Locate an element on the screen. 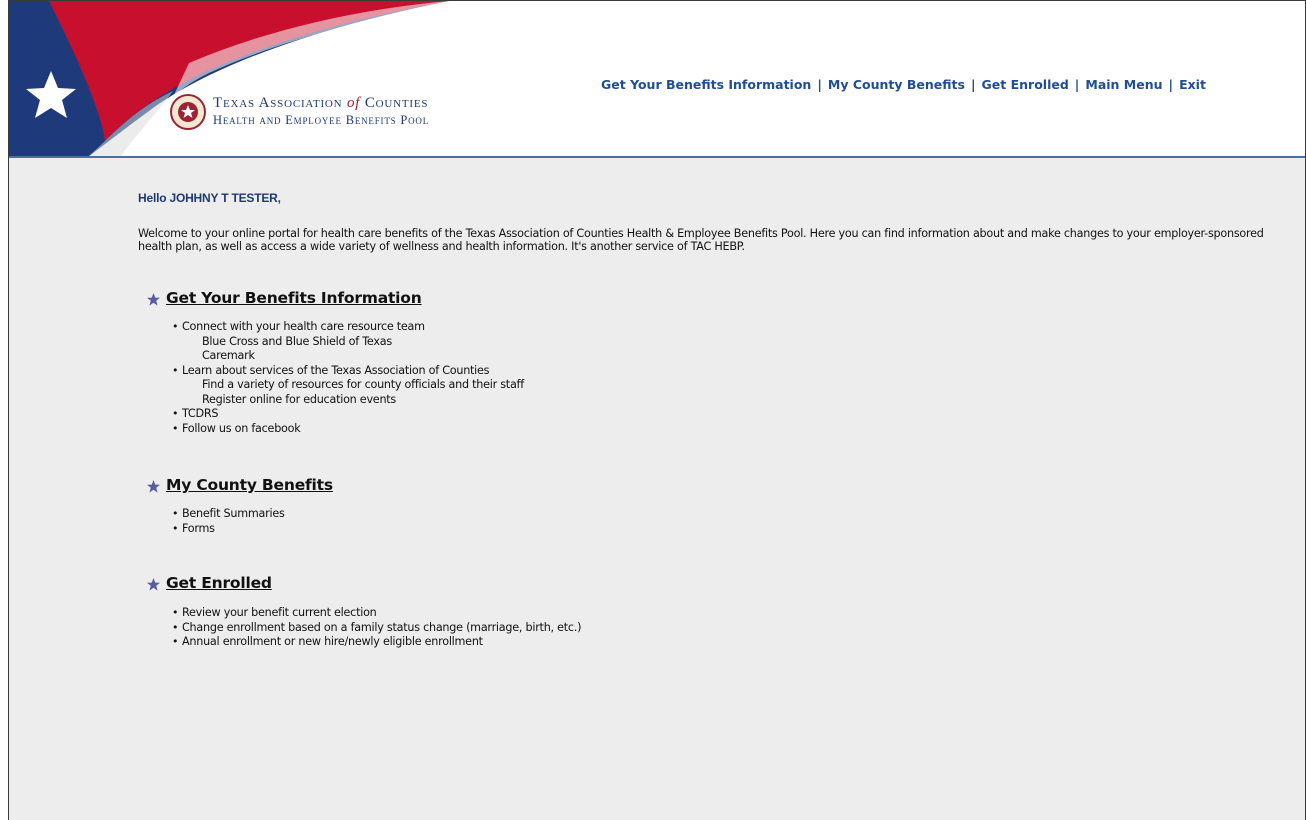 The image size is (1306, 820). education-events-link: Register online for education events is located at coordinates (299, 399).